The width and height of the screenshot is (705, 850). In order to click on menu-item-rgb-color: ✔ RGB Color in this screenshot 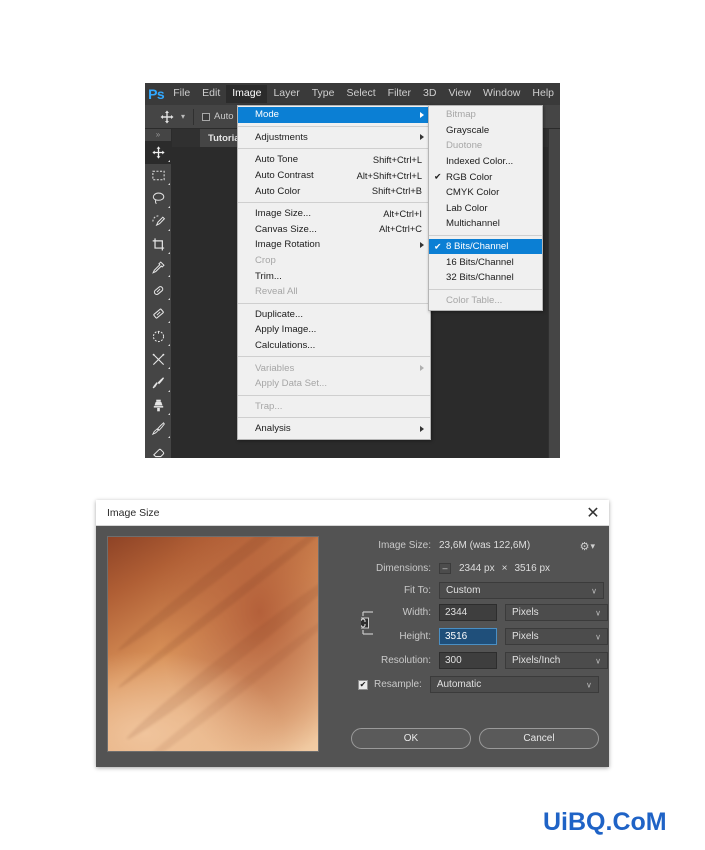, I will do `click(485, 177)`.